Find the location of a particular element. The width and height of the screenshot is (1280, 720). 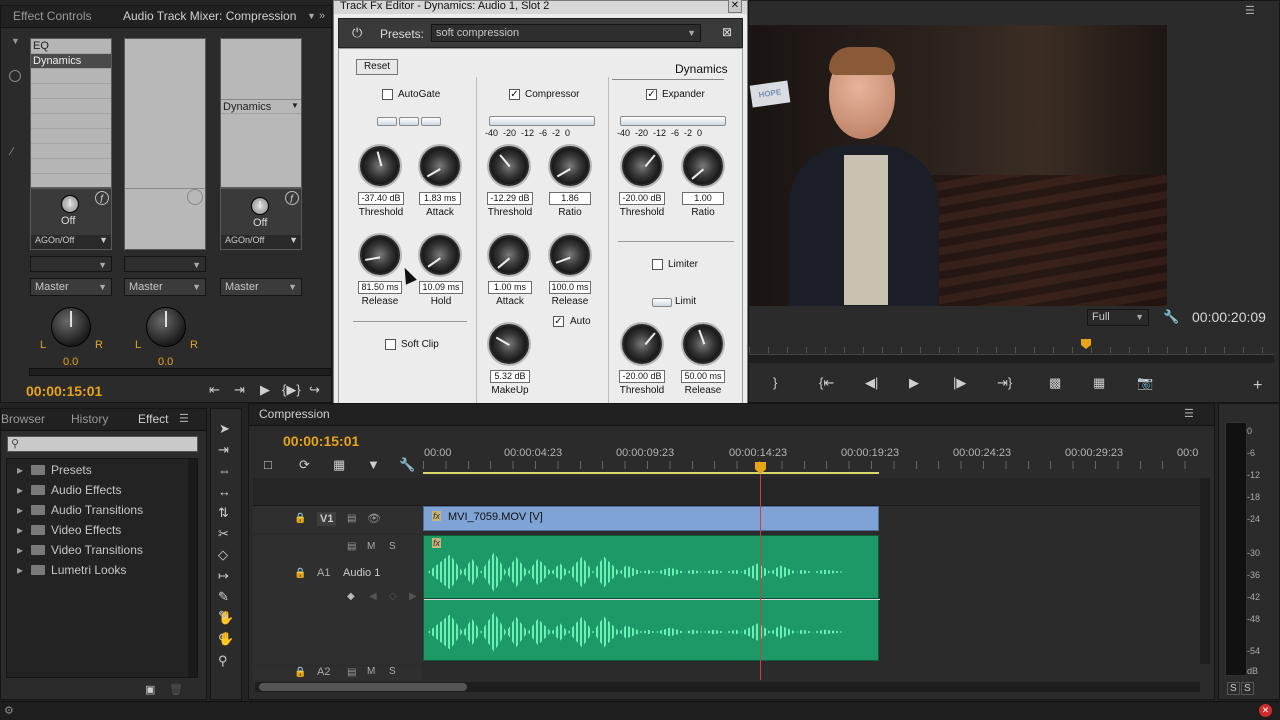

tab-history: History is located at coordinates (89, 419).